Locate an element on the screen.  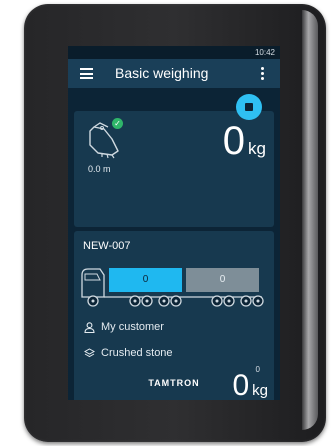
compartment-2-value: 0 is located at coordinates (222, 279).